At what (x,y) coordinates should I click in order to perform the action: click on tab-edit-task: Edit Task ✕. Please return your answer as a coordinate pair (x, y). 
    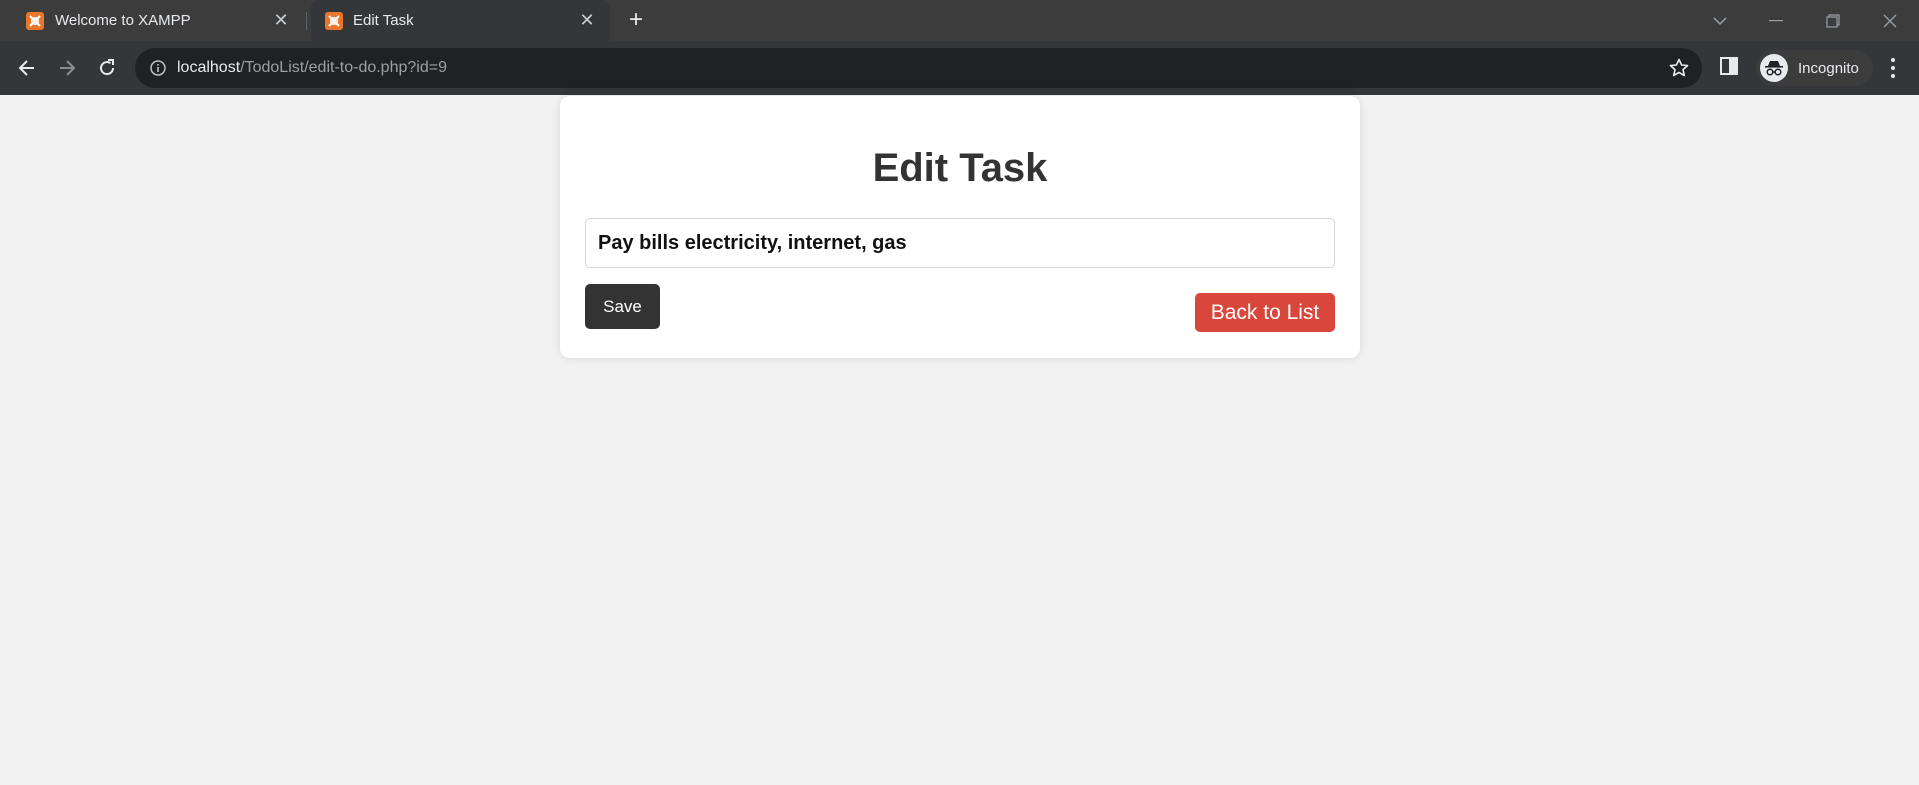
    Looking at the image, I should click on (460, 20).